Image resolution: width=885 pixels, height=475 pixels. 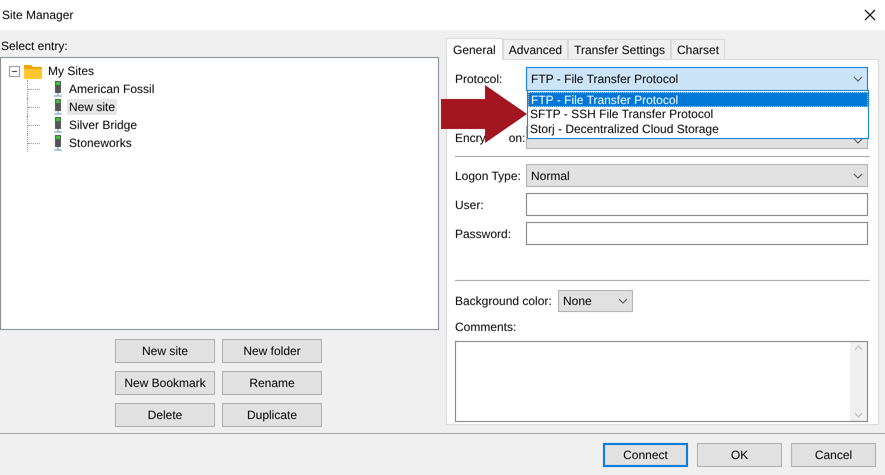 I want to click on field-label: Password:, so click(x=483, y=234).